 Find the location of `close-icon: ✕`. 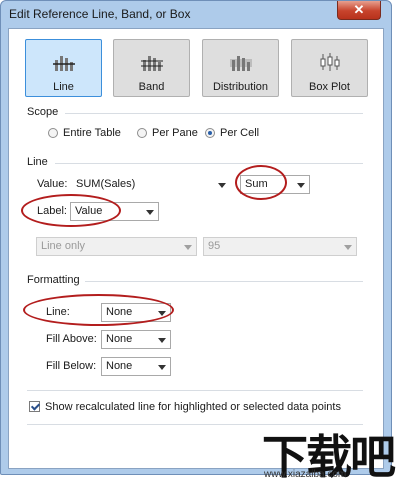

close-icon: ✕ is located at coordinates (359, 9).